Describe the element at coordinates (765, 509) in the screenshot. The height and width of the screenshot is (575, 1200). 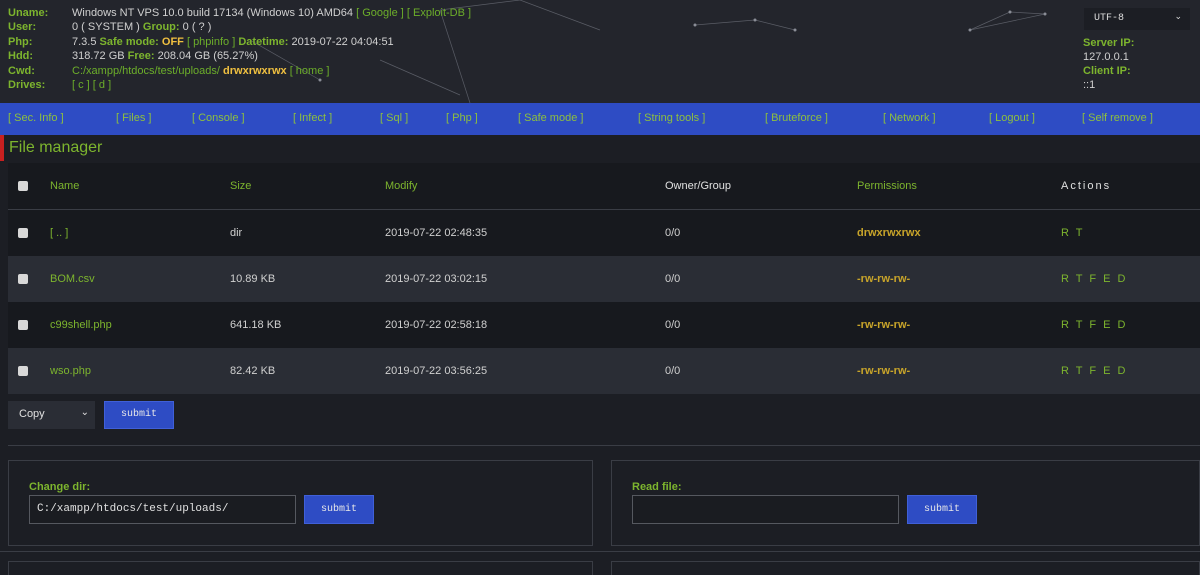
I see `read-file-input` at that location.